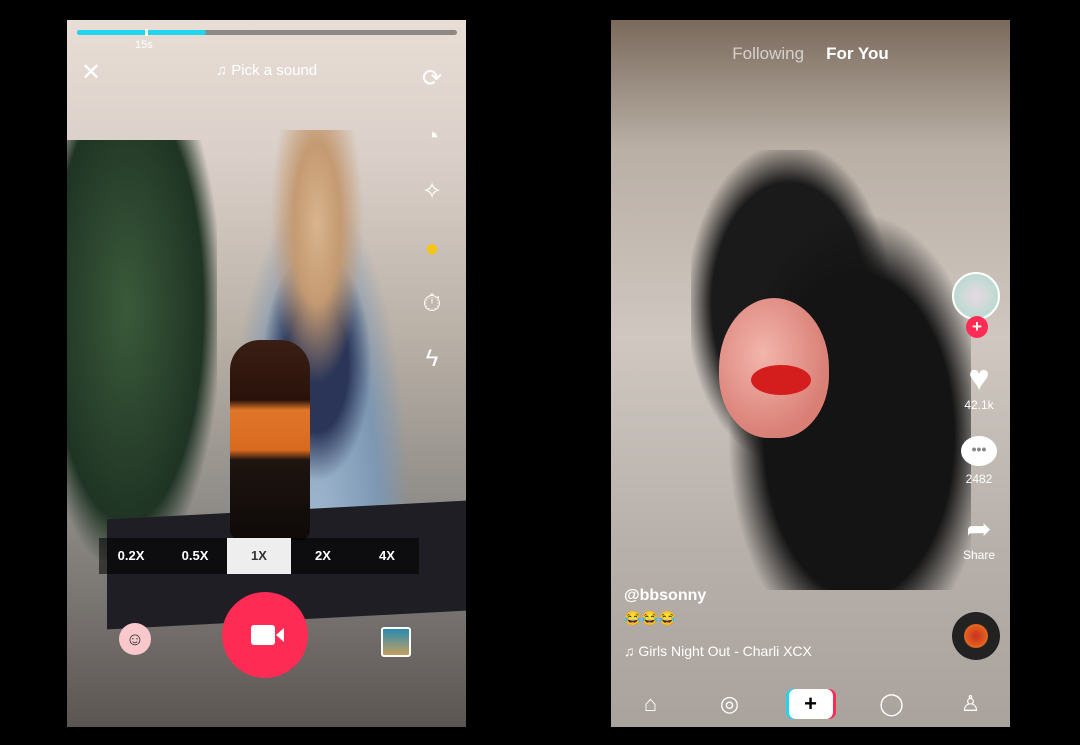  What do you see at coordinates (432, 192) in the screenshot?
I see `beauty-wand-icon: ✧` at bounding box center [432, 192].